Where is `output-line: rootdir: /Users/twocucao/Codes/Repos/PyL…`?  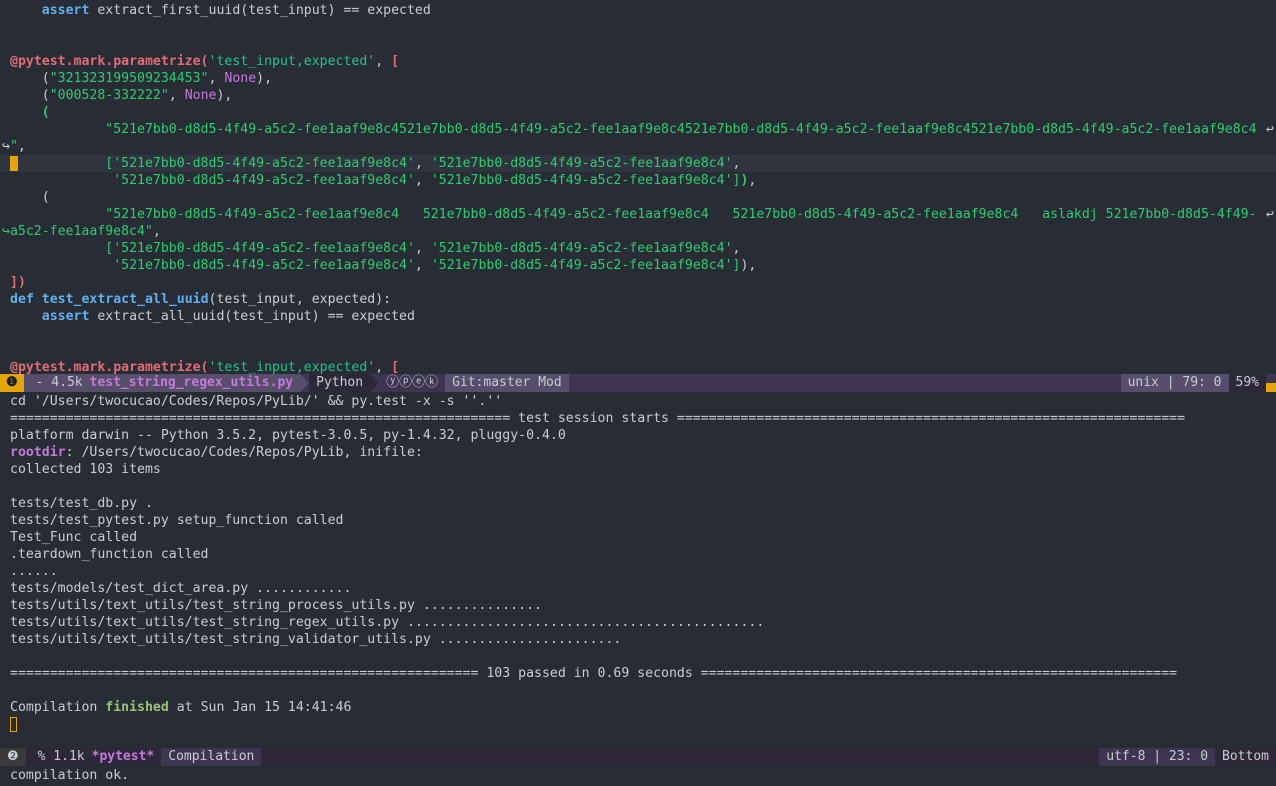
output-line: rootdir: /Users/twocucao/Codes/Repos/PyL… is located at coordinates (638, 452).